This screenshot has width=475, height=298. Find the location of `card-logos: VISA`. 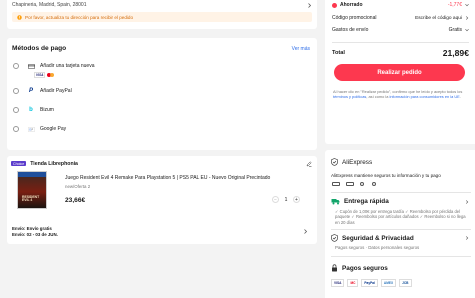

card-logos: VISA is located at coordinates (44, 75).